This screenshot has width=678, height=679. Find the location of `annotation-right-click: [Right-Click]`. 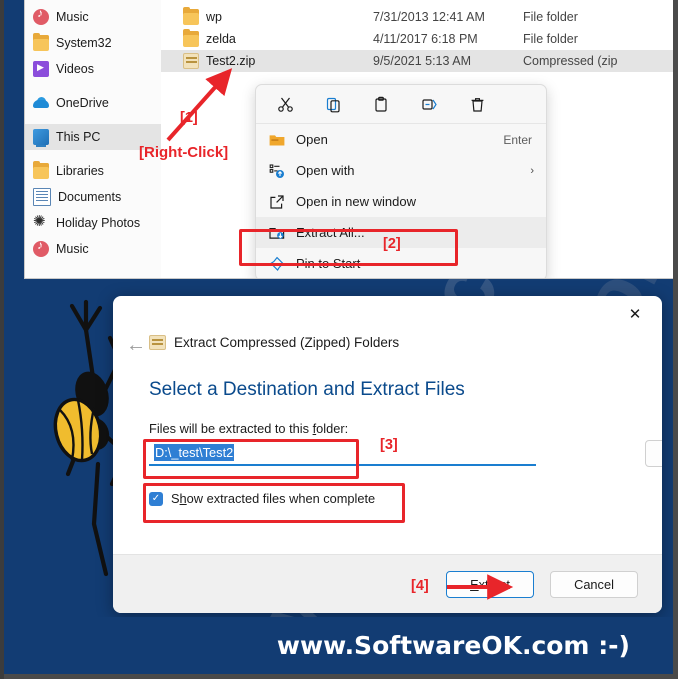

annotation-right-click: [Right-Click] is located at coordinates (184, 152).